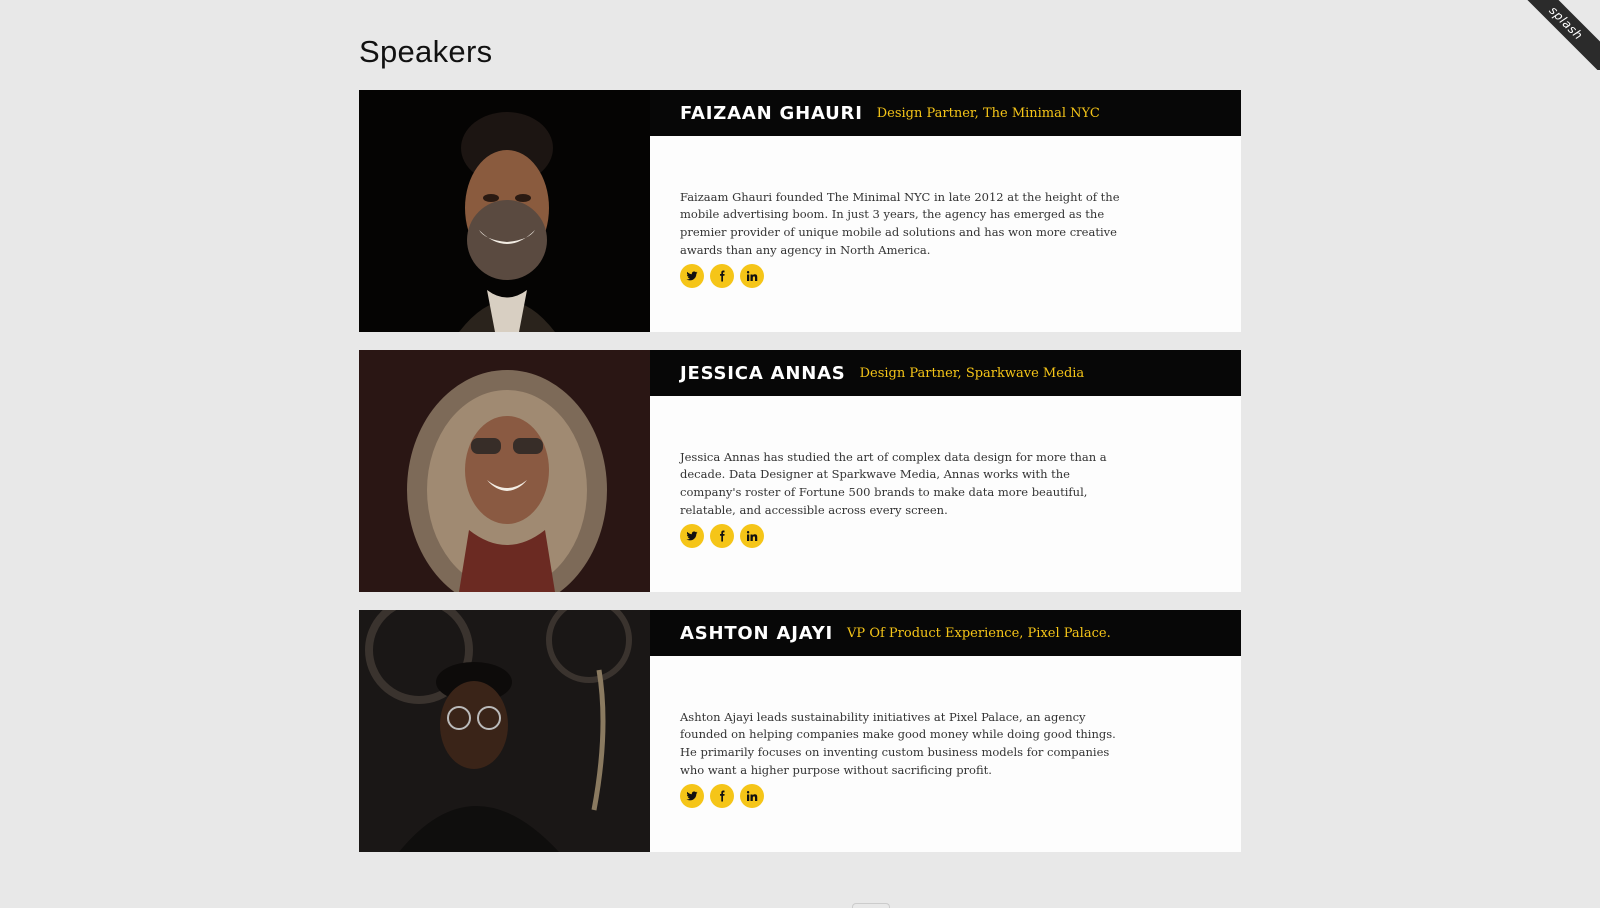 This screenshot has height=908, width=1600. What do you see at coordinates (763, 373) in the screenshot?
I see `speaker-name: JESSICA ANNAS` at bounding box center [763, 373].